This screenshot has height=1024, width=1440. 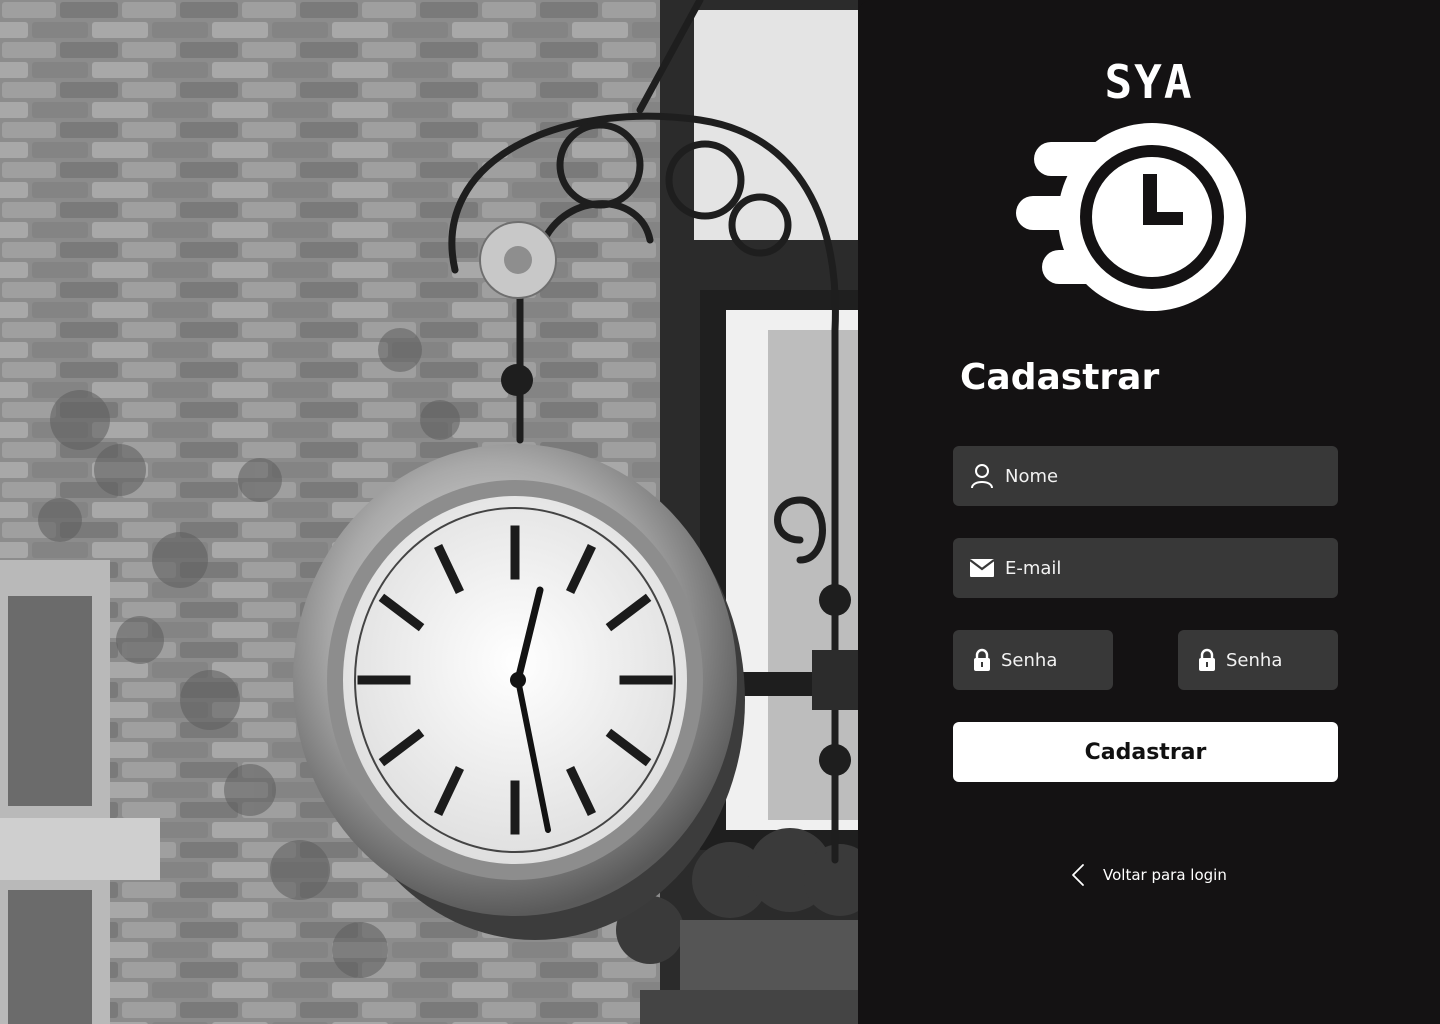 I want to click on email-field, so click(x=1145, y=568).